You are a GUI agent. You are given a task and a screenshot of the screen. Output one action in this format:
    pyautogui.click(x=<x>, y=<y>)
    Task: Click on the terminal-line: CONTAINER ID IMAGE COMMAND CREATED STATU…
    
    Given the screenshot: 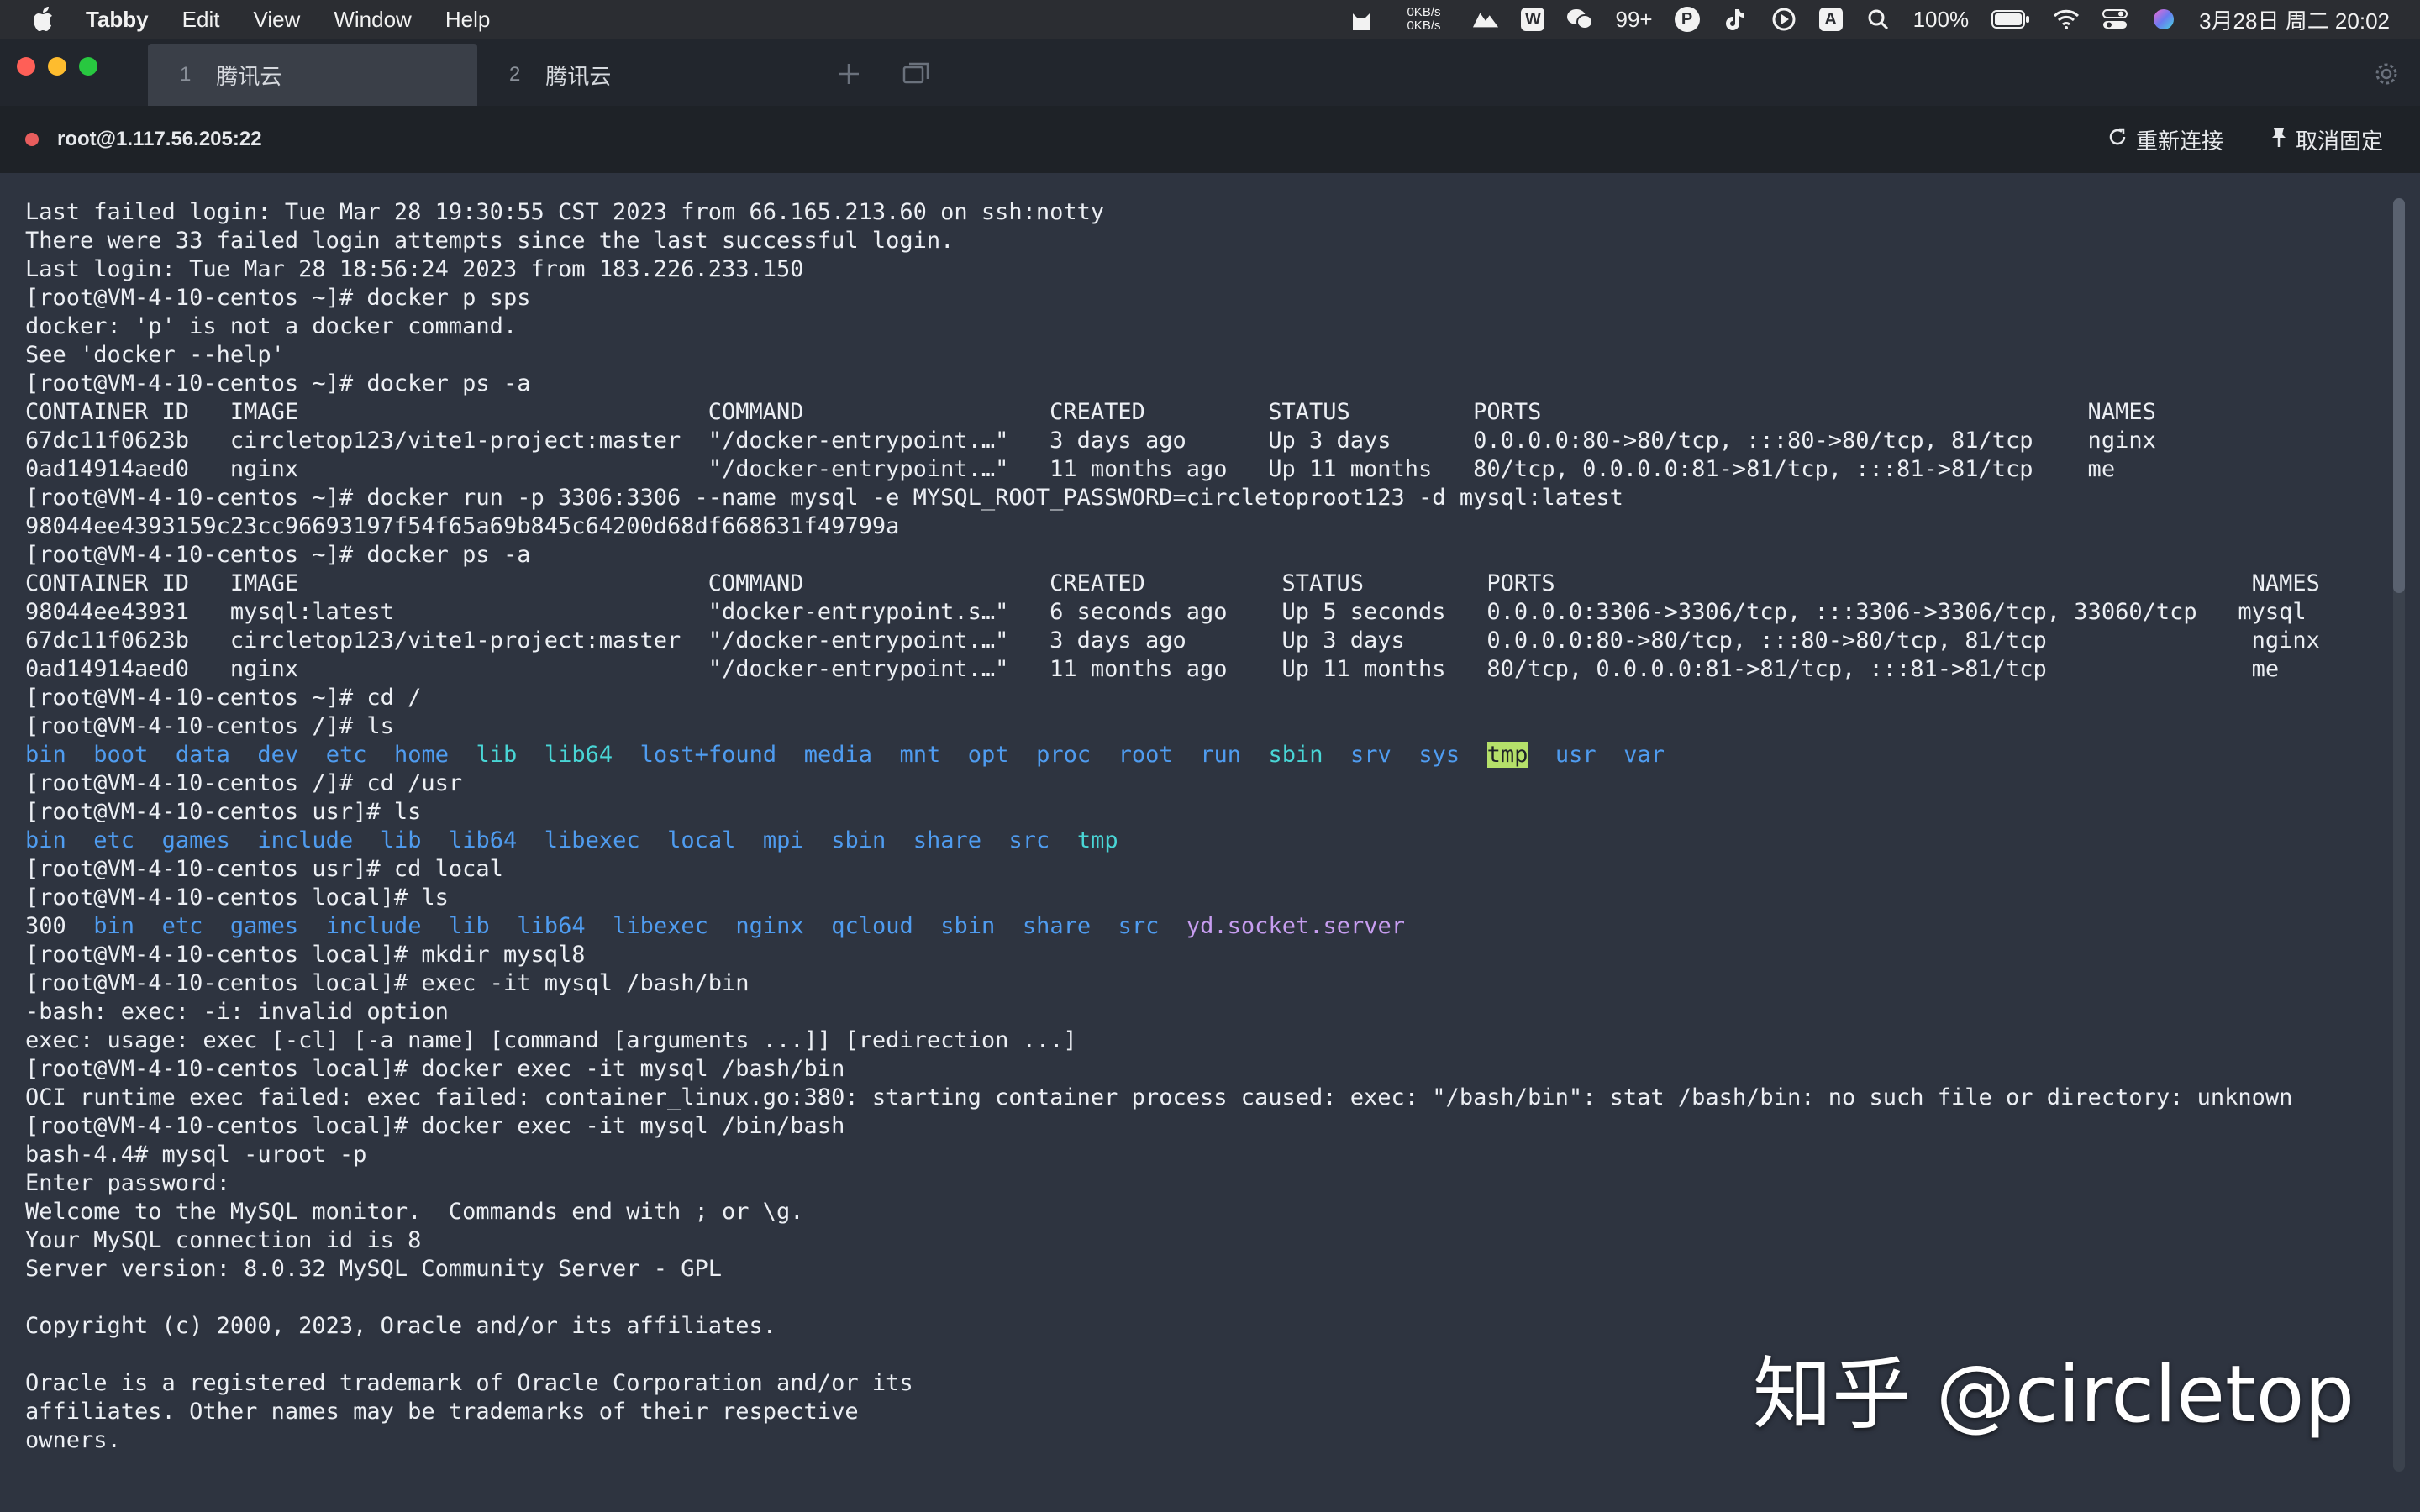 What is the action you would take?
    pyautogui.click(x=1193, y=584)
    